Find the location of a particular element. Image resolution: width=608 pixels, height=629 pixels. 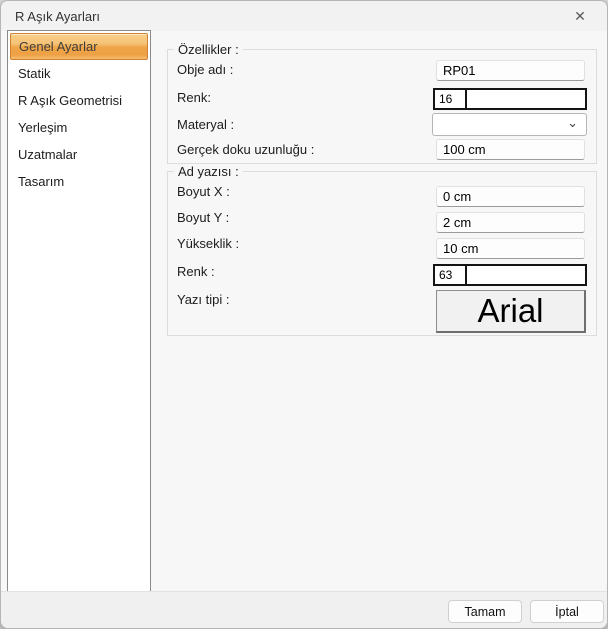

sidebar-item-label: Tasarım is located at coordinates (41, 181).